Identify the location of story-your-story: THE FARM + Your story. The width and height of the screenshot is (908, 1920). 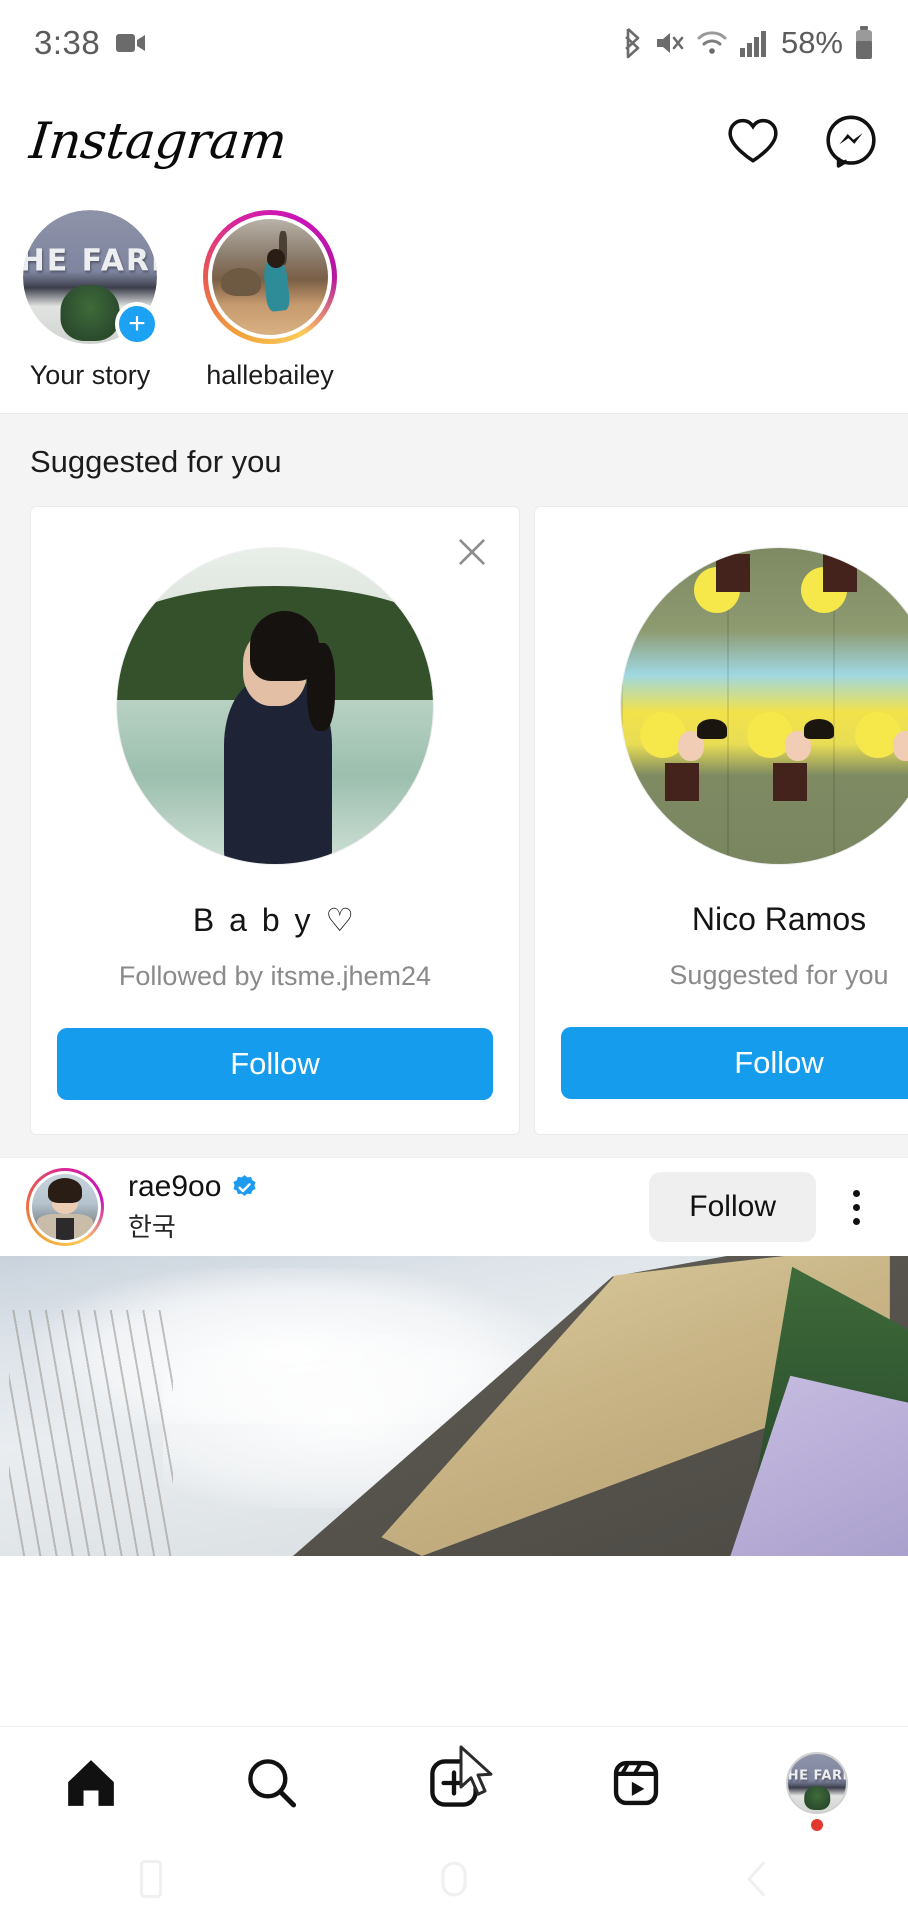
(90, 300).